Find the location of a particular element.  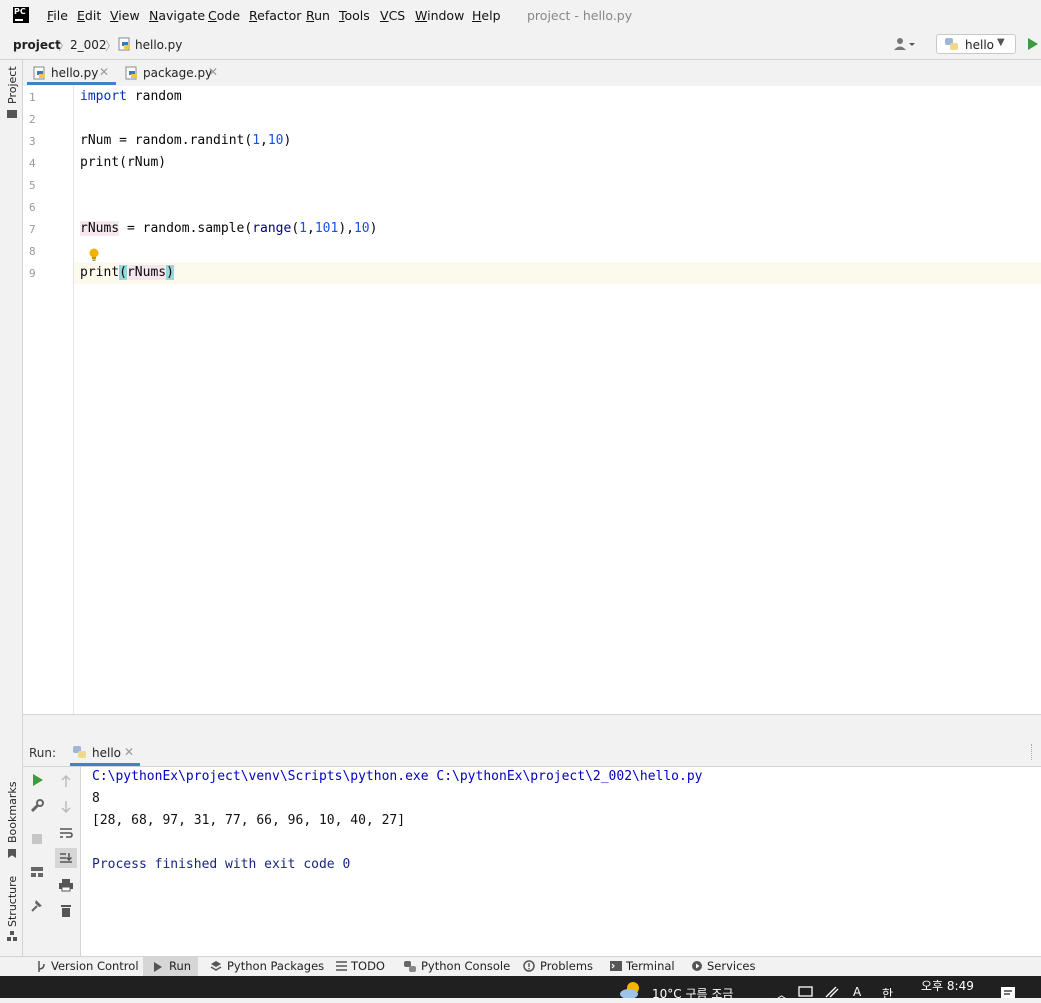

chevron-down-icon: ▼ is located at coordinates (1001, 42).